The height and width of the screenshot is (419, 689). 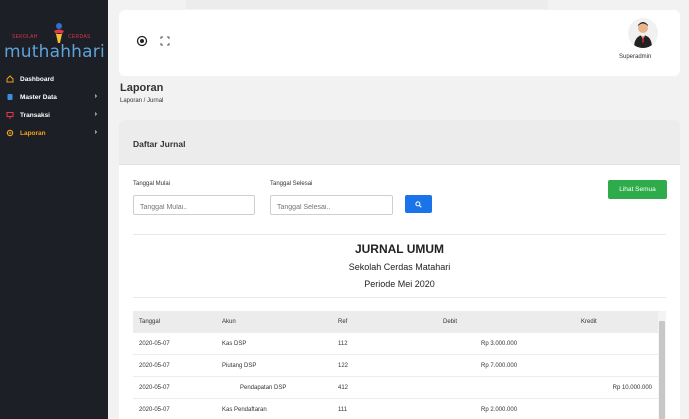 I want to click on settings-icon, so click(x=9, y=133).